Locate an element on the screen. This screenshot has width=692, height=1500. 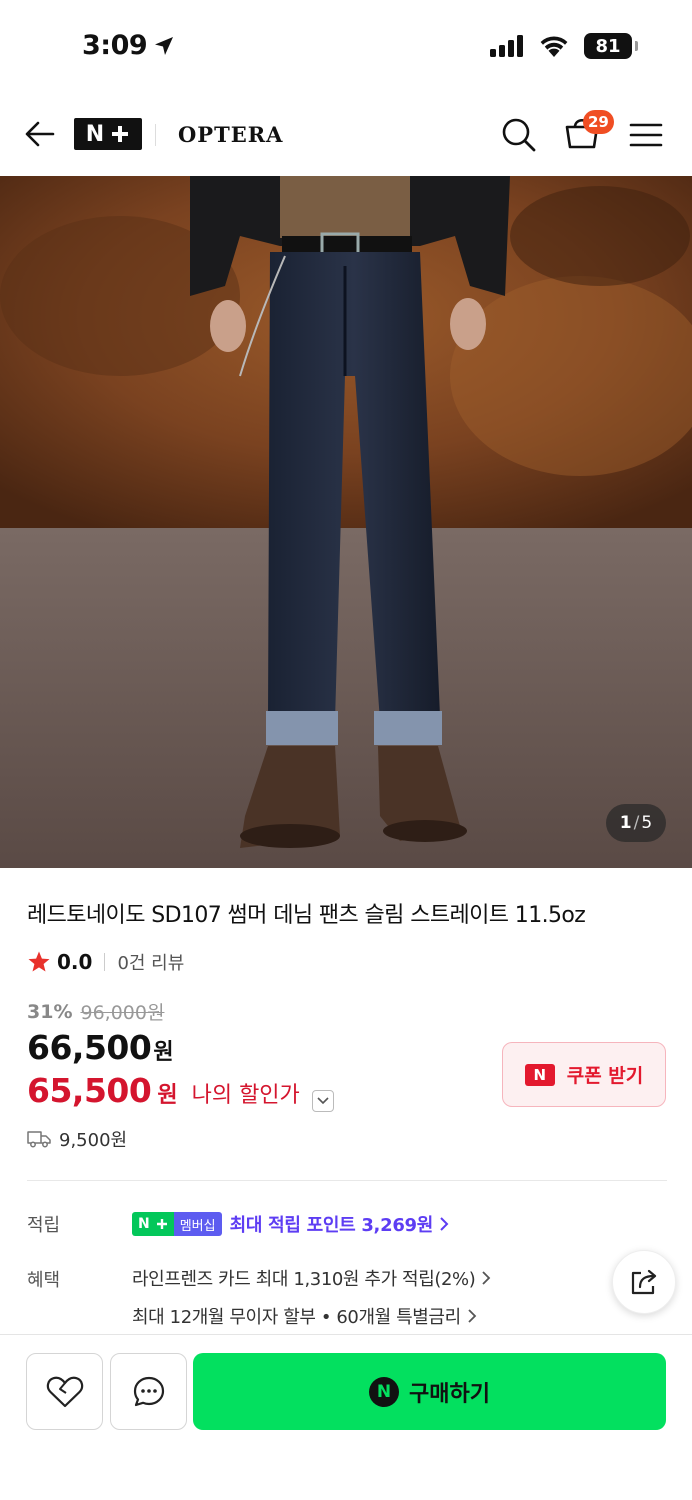
chat-bubble-icon is located at coordinates (148, 1391).